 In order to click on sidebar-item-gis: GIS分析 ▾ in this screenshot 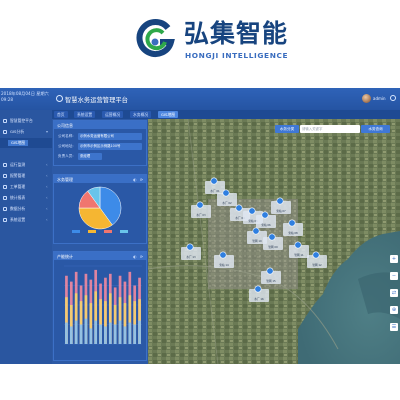, I will do `click(26, 132)`.